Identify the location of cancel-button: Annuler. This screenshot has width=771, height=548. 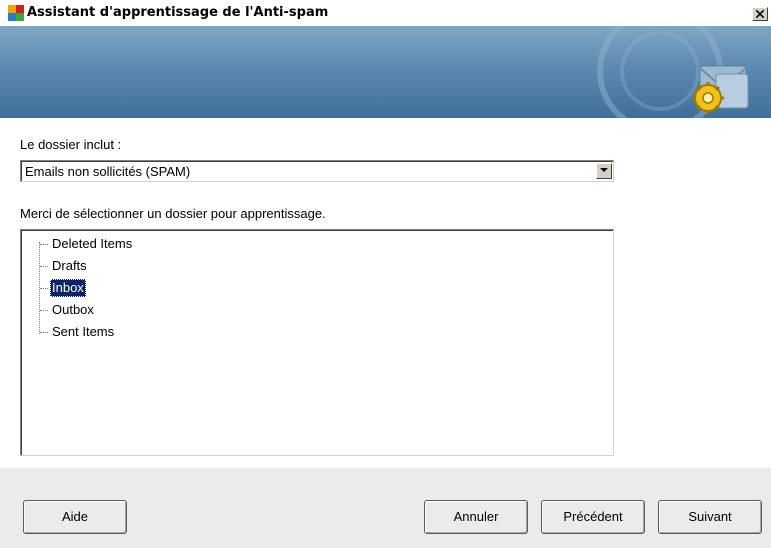
(476, 517).